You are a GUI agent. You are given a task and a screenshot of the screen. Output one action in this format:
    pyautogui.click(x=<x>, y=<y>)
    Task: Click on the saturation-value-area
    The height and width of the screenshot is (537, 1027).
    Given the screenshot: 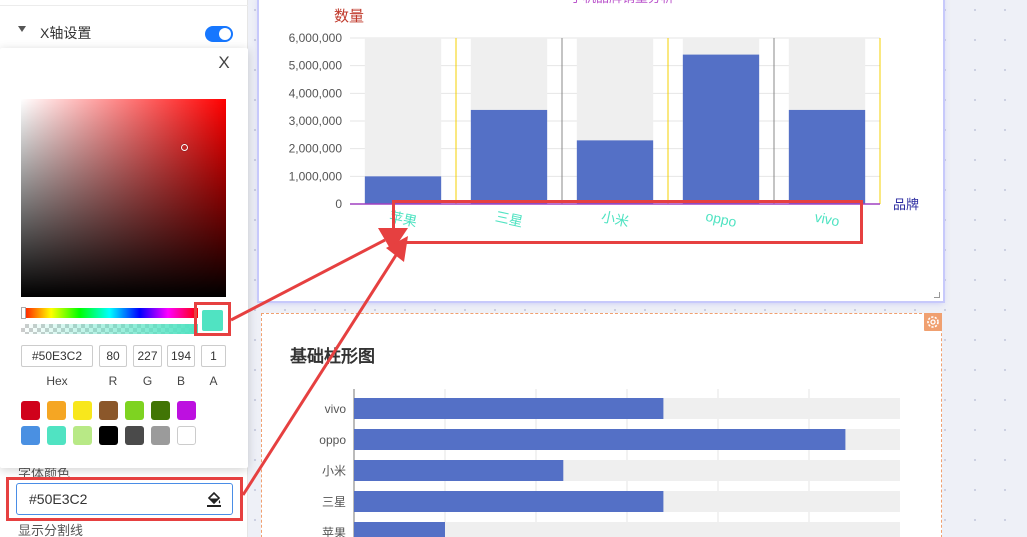 What is the action you would take?
    pyautogui.click(x=123, y=198)
    